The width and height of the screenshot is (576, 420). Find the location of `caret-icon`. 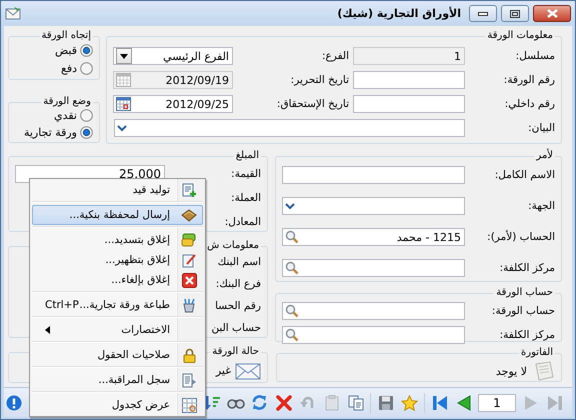

caret-icon is located at coordinates (124, 56).